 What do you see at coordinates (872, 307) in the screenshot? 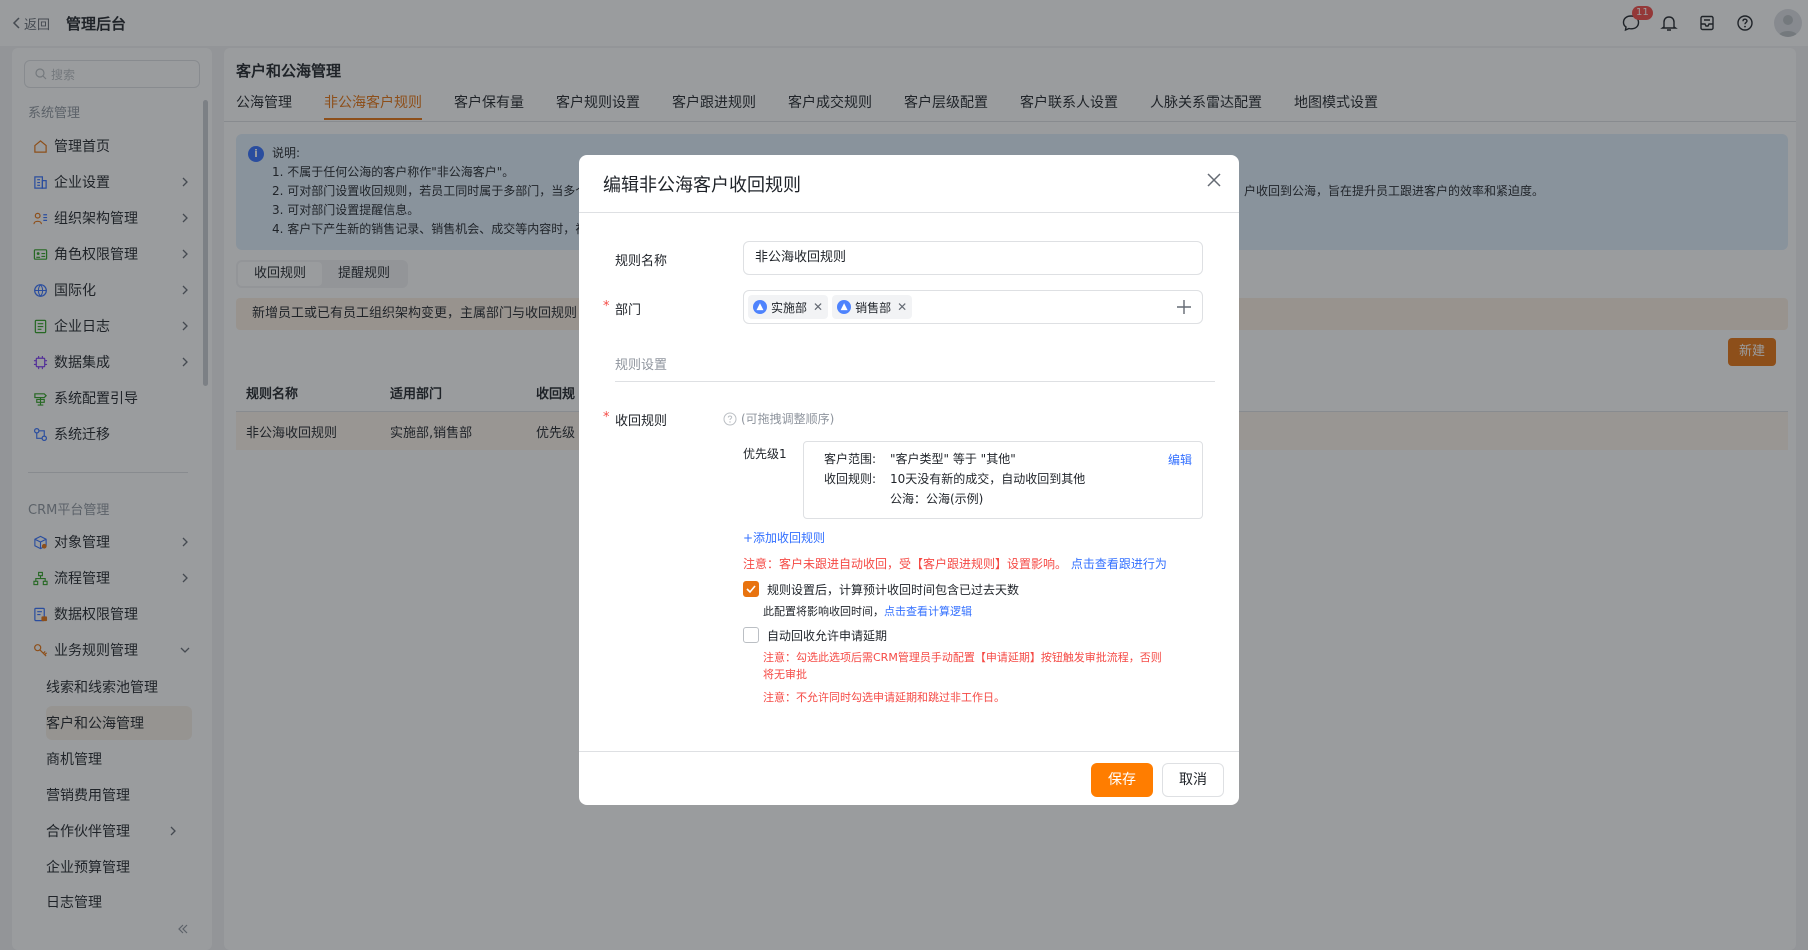
I see `dept-tag: ▲ 销售部 ✕` at bounding box center [872, 307].